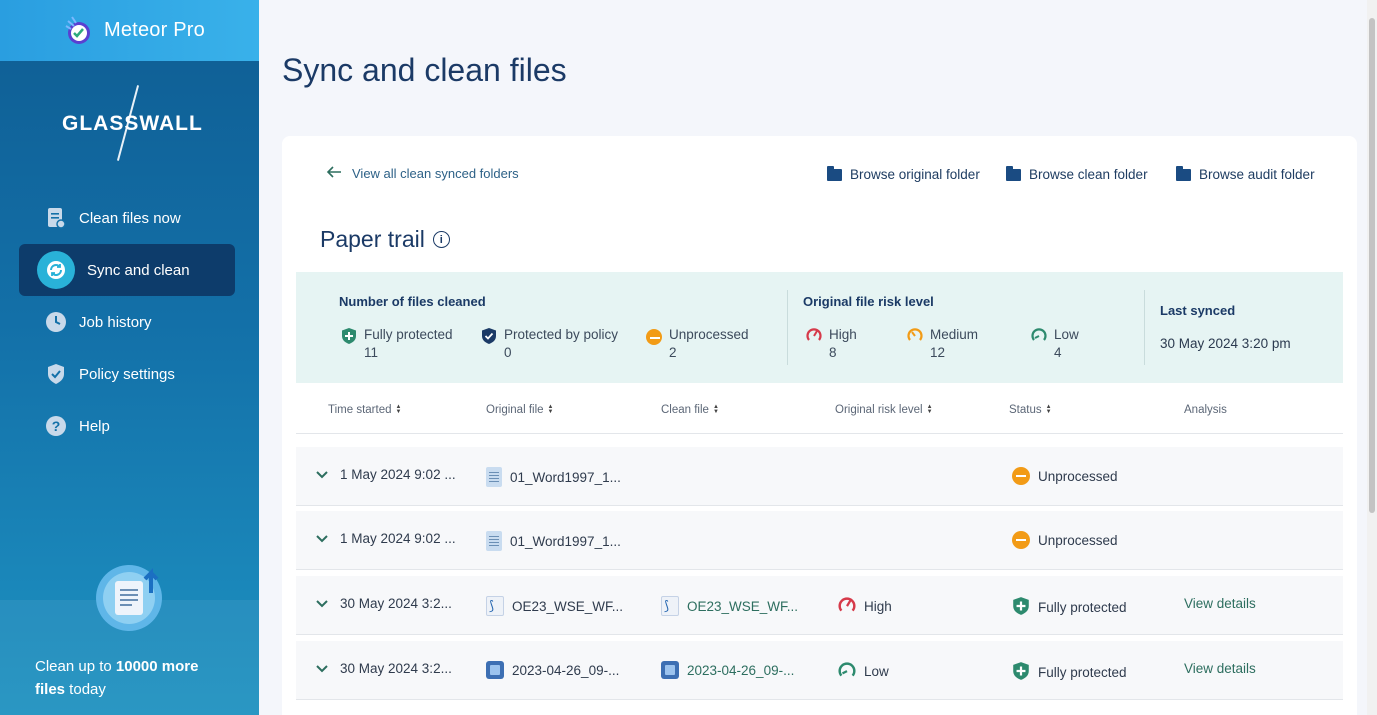 Image resolution: width=1377 pixels, height=715 pixels. What do you see at coordinates (1066, 334) in the screenshot?
I see `stat-label: Low` at bounding box center [1066, 334].